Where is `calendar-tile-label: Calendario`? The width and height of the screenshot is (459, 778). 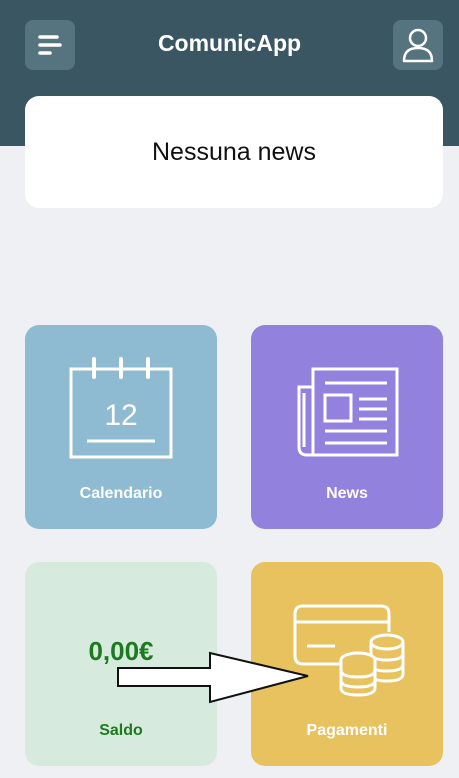 calendar-tile-label: Calendario is located at coordinates (121, 493).